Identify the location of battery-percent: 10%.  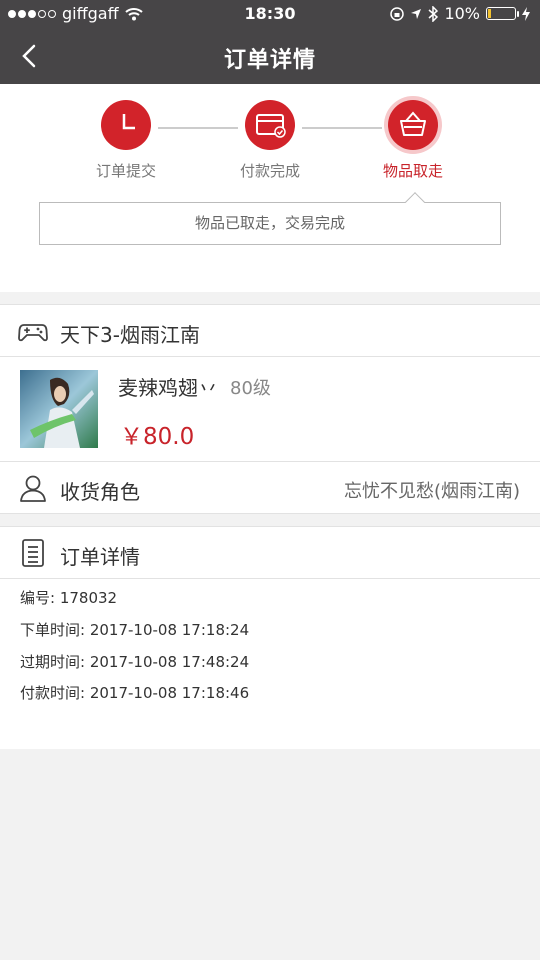
(462, 13).